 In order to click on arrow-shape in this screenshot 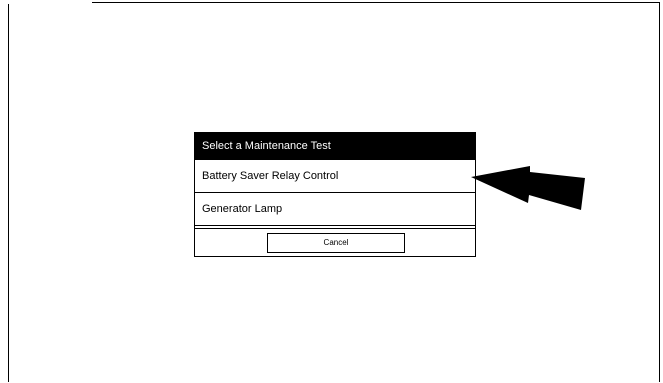, I will do `click(528, 188)`.